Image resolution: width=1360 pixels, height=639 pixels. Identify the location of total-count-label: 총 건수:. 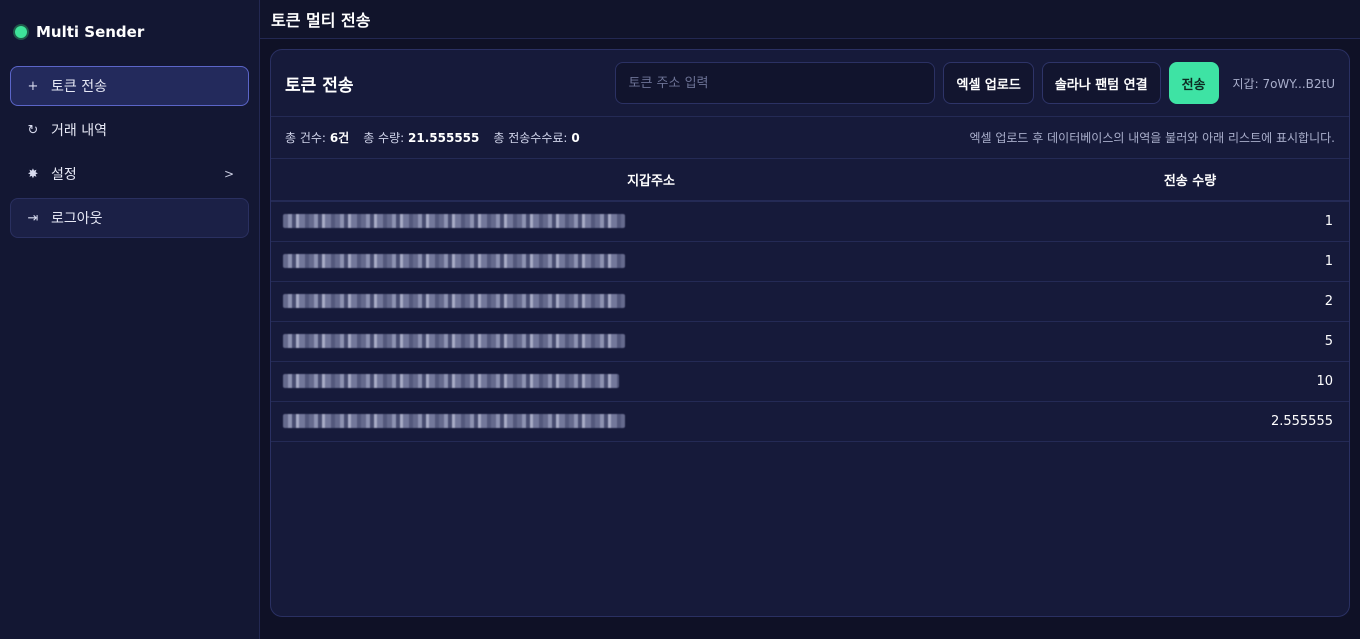
(305, 138).